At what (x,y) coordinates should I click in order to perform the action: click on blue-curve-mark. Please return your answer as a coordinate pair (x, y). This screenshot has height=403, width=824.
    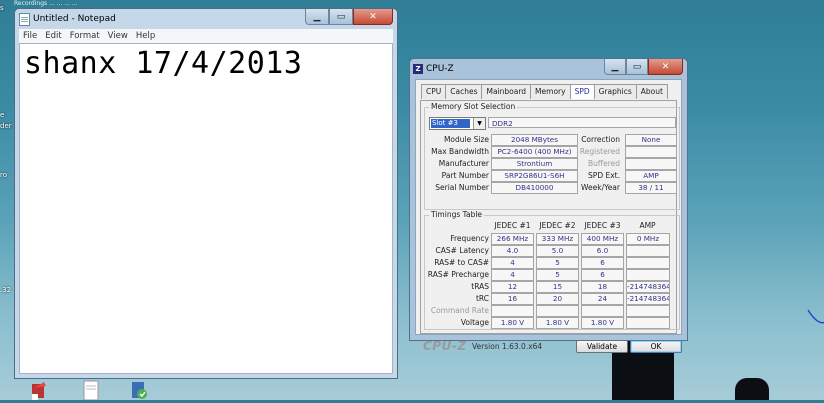
    Looking at the image, I should click on (815, 316).